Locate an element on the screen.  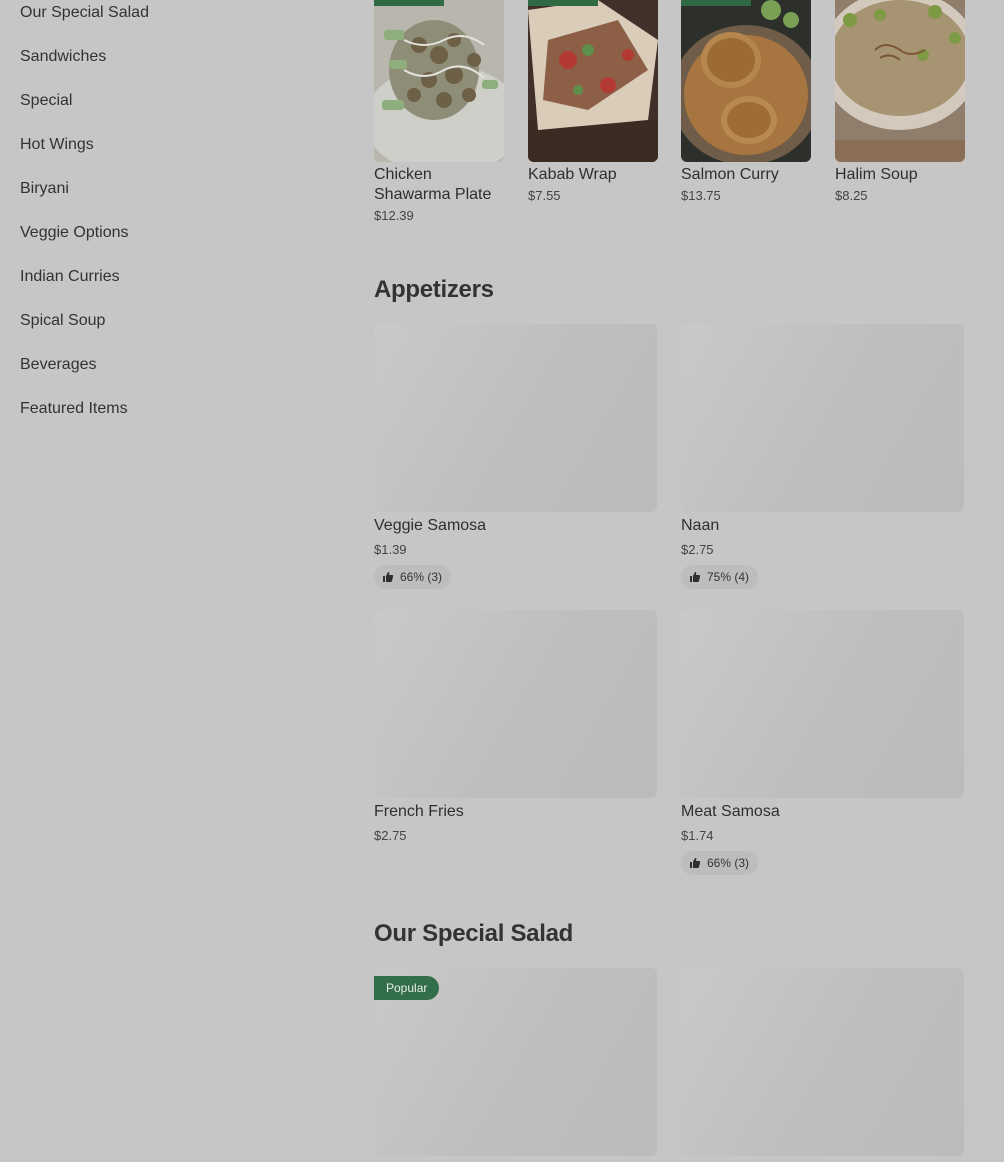
salmon-curry-image is located at coordinates (746, 81).